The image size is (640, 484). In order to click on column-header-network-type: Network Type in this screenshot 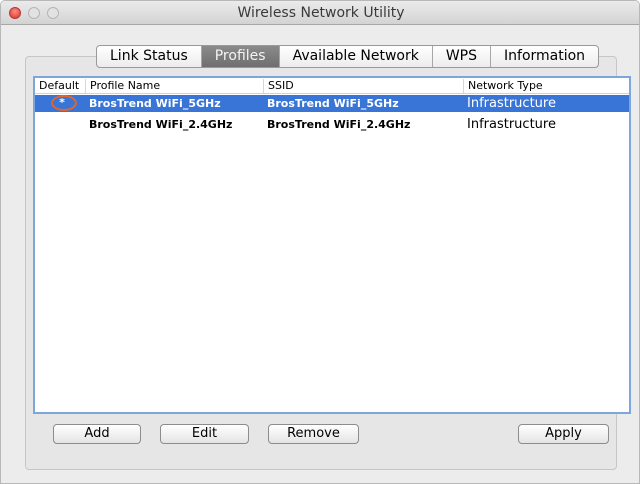, I will do `click(546, 86)`.